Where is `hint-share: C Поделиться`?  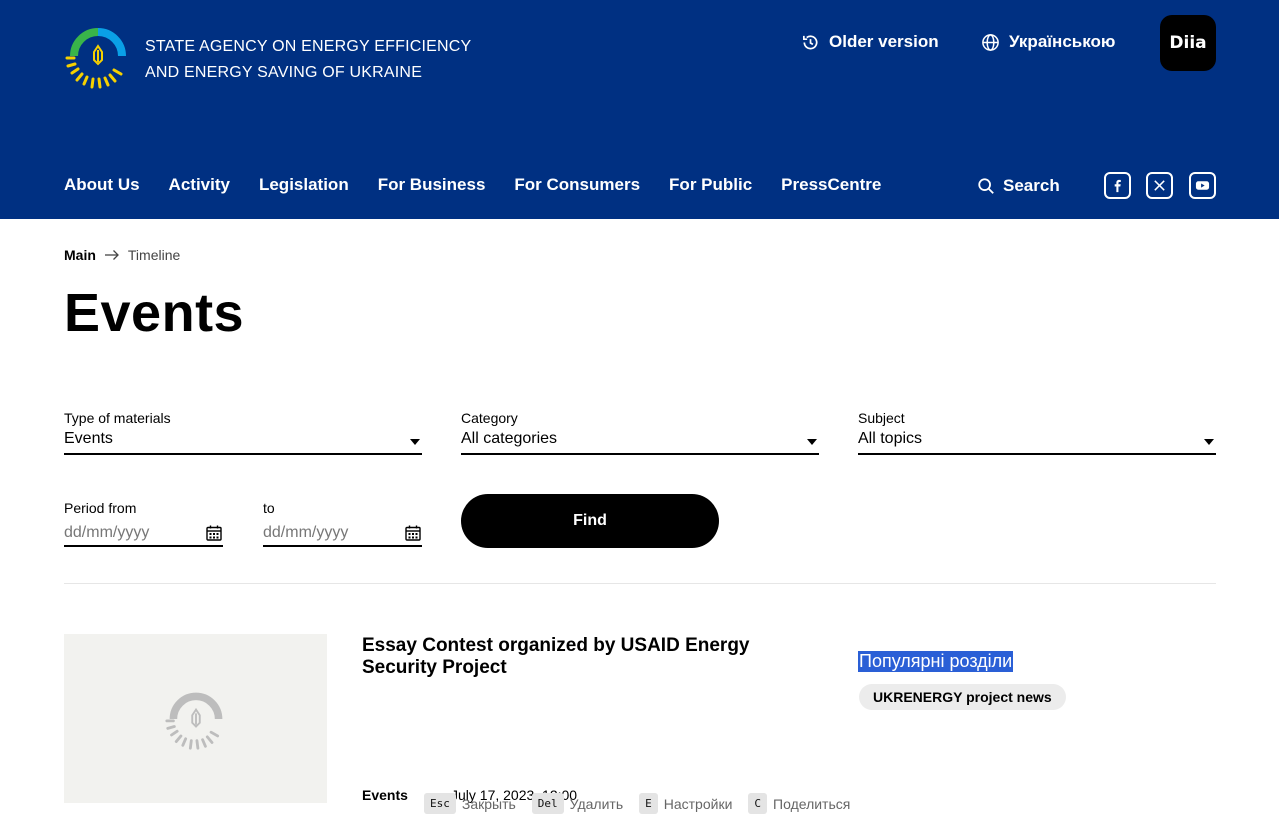
hint-share: C Поделиться is located at coordinates (799, 803).